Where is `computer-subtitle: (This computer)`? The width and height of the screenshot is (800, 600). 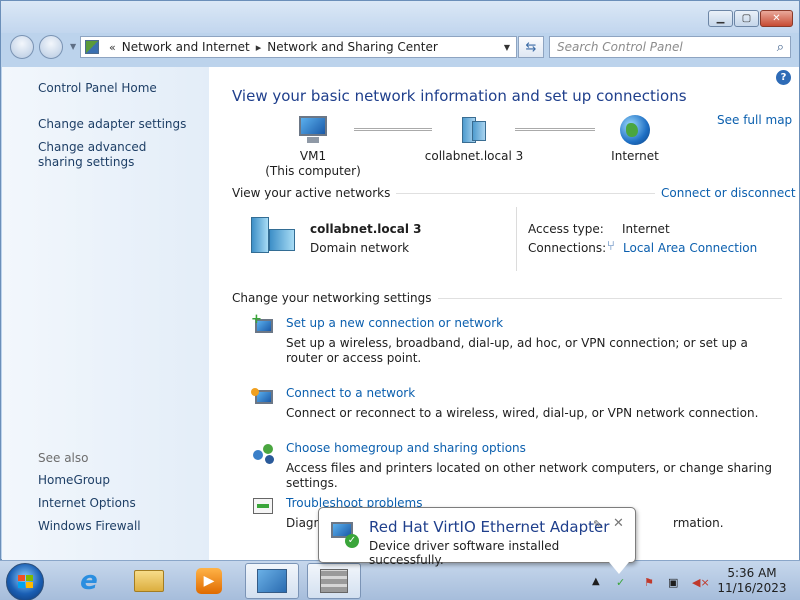
computer-subtitle: (This computer) is located at coordinates (313, 171).